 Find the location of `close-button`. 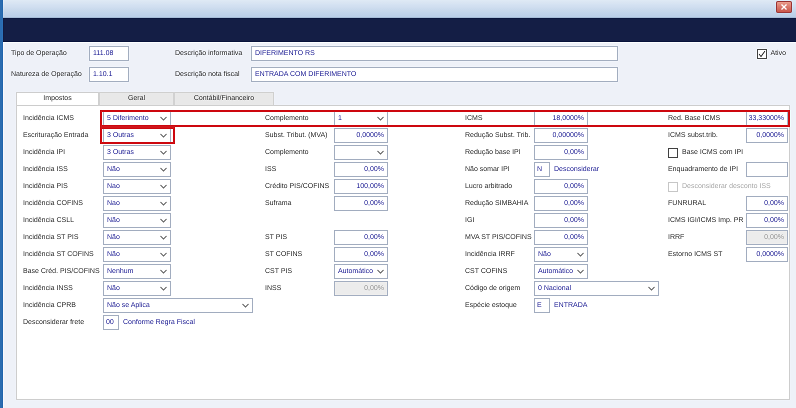

close-button is located at coordinates (784, 7).